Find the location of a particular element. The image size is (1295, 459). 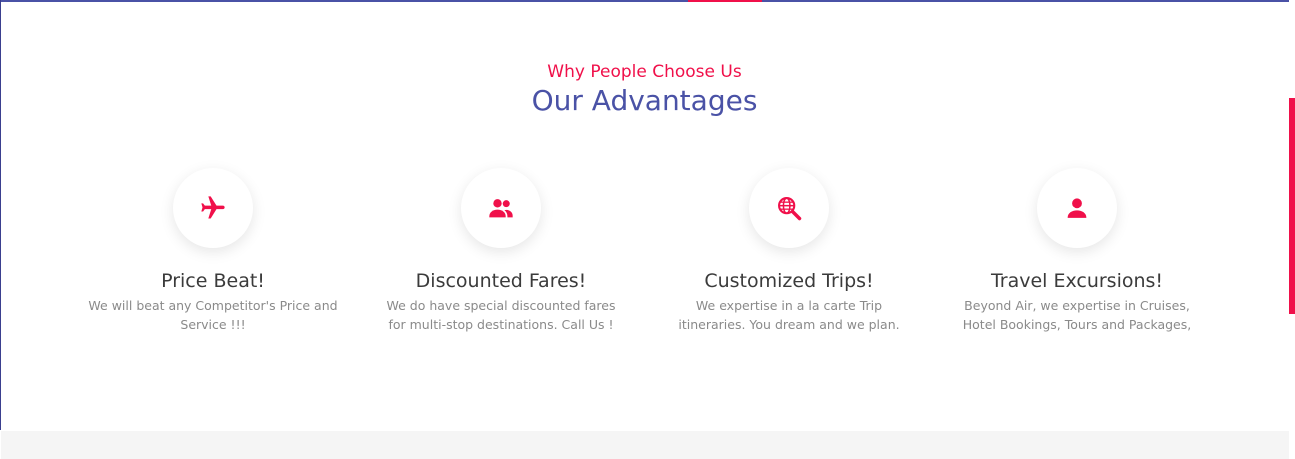

users-icon is located at coordinates (501, 208).